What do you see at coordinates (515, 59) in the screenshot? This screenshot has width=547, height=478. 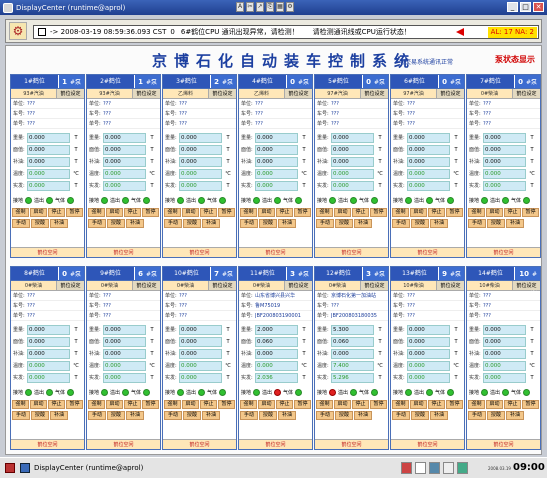 I see `pump-status-button: 泵状态显示` at bounding box center [515, 59].